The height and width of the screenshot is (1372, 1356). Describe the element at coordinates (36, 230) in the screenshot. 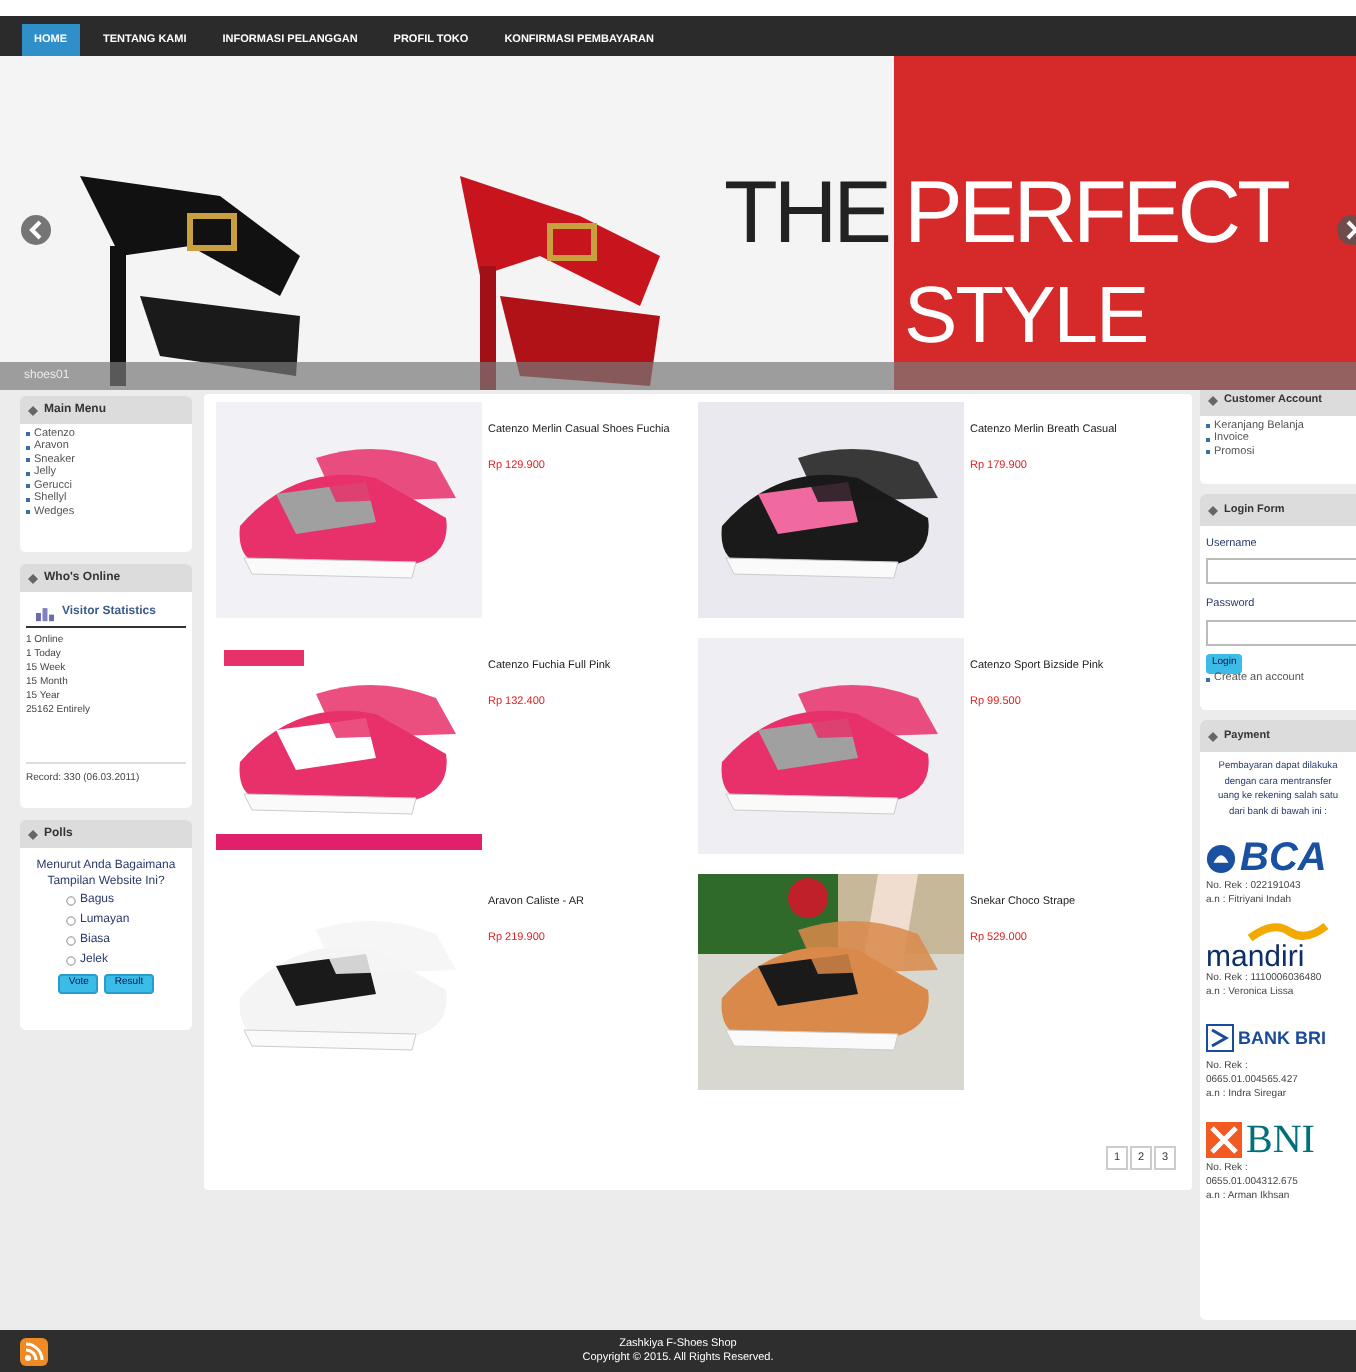

I see `previous-slide-icon` at that location.